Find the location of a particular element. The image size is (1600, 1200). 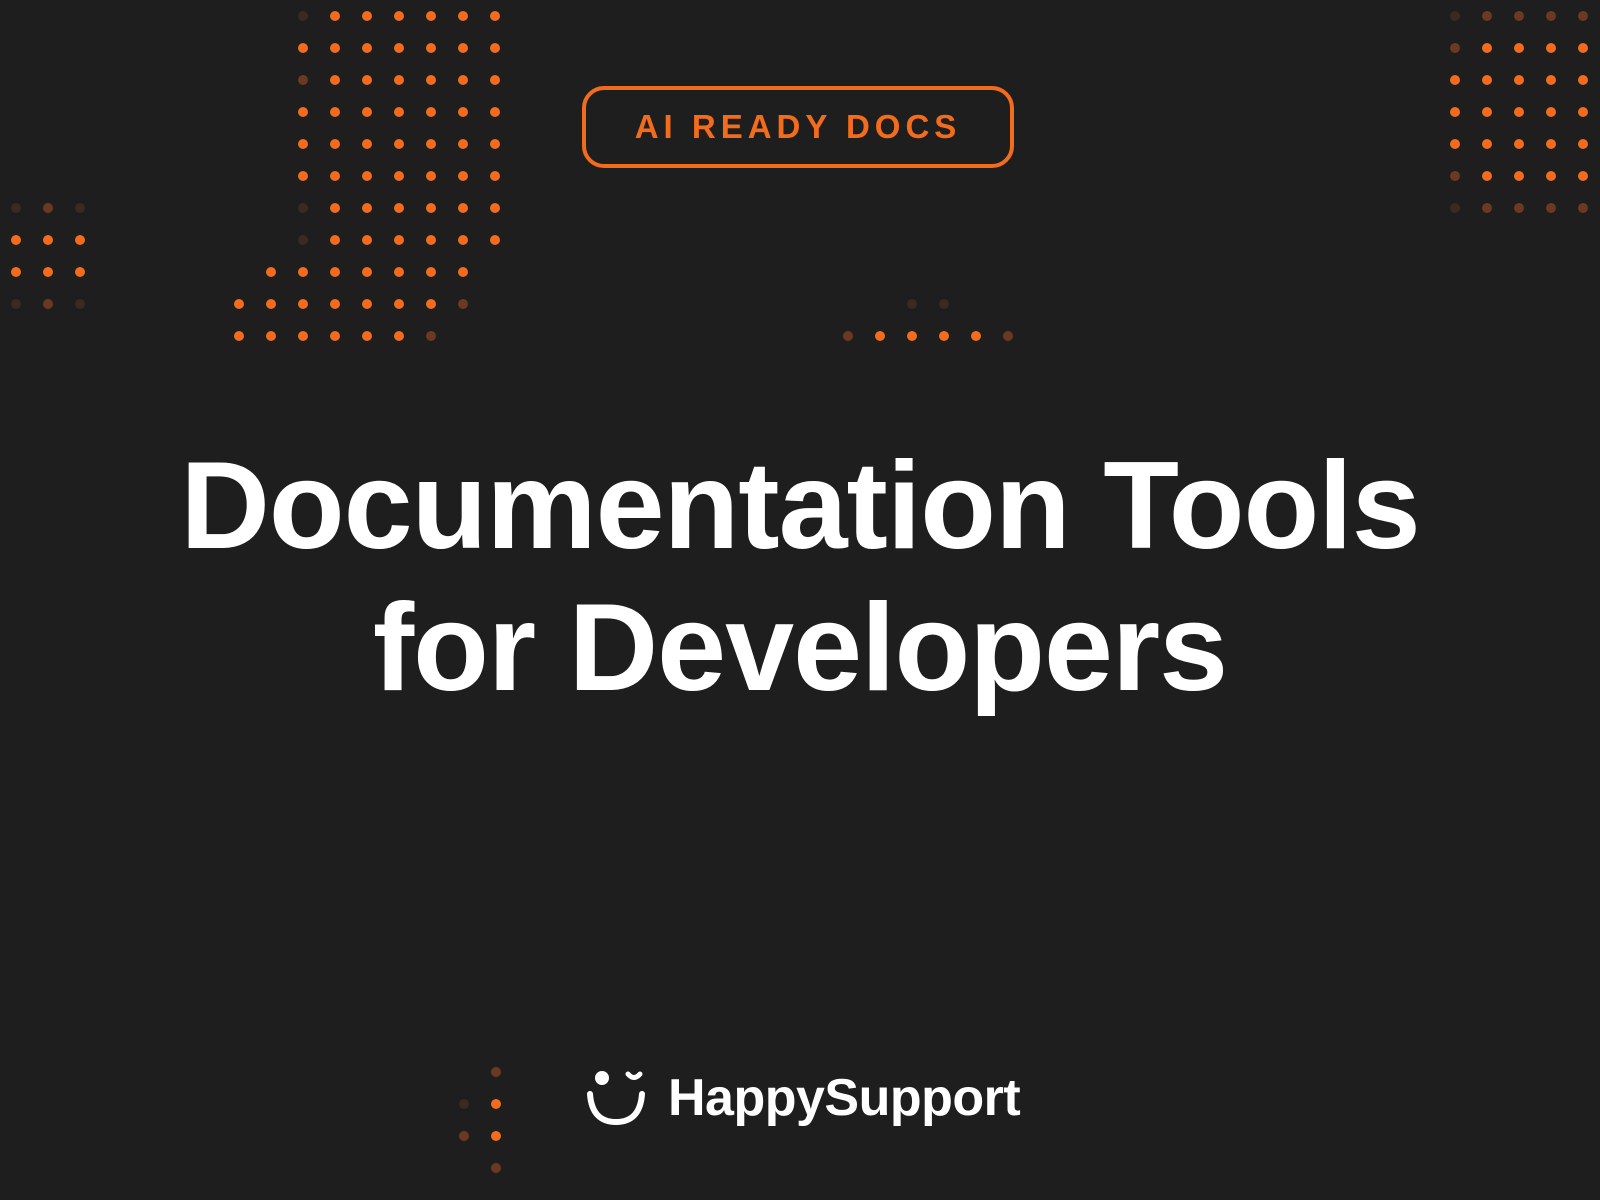

brand-logo: HappySupport is located at coordinates (802, 1098).